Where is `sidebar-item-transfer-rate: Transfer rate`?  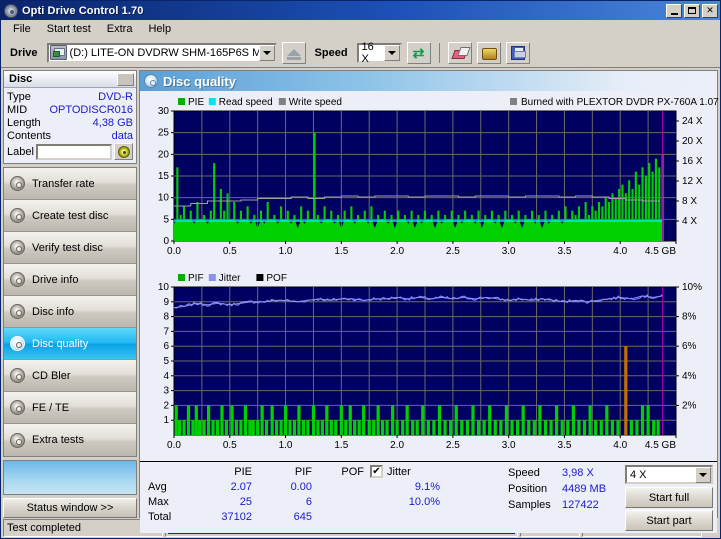 sidebar-item-transfer-rate: Transfer rate is located at coordinates (70, 184).